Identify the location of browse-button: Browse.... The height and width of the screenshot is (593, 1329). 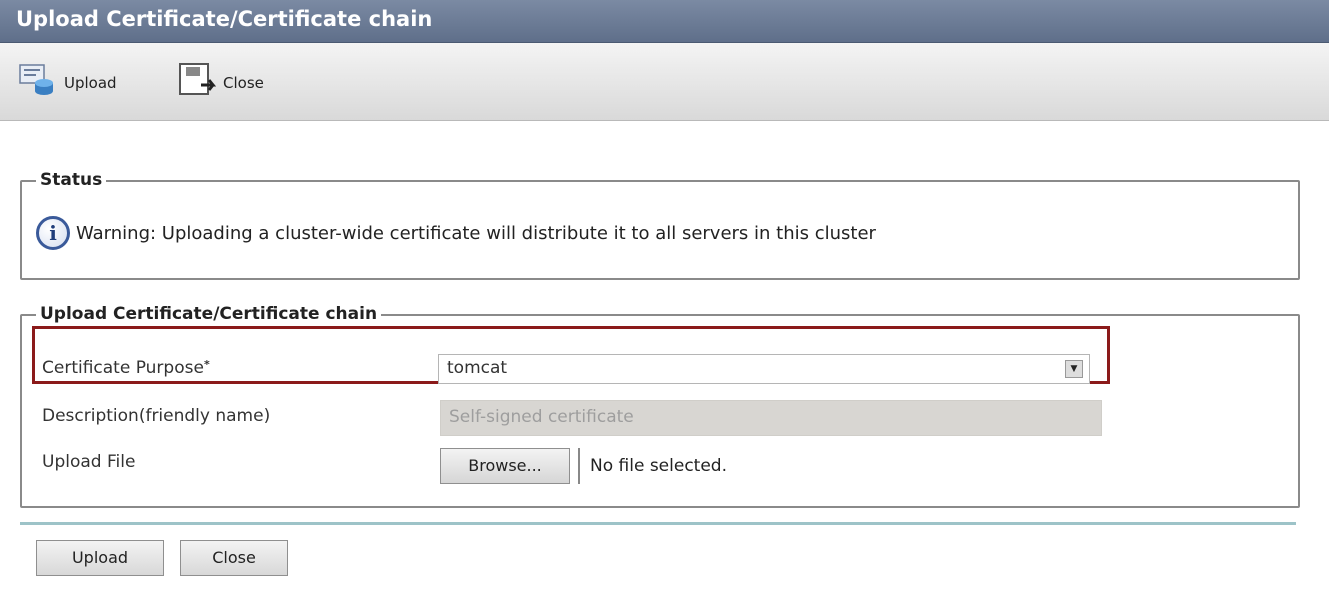
(505, 466).